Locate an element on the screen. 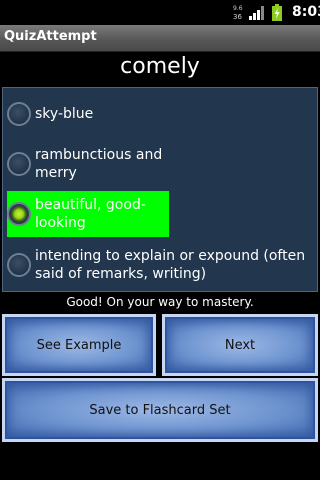 The width and height of the screenshot is (320, 480). option-rambunctious: rambunctious and merry is located at coordinates (107, 164).